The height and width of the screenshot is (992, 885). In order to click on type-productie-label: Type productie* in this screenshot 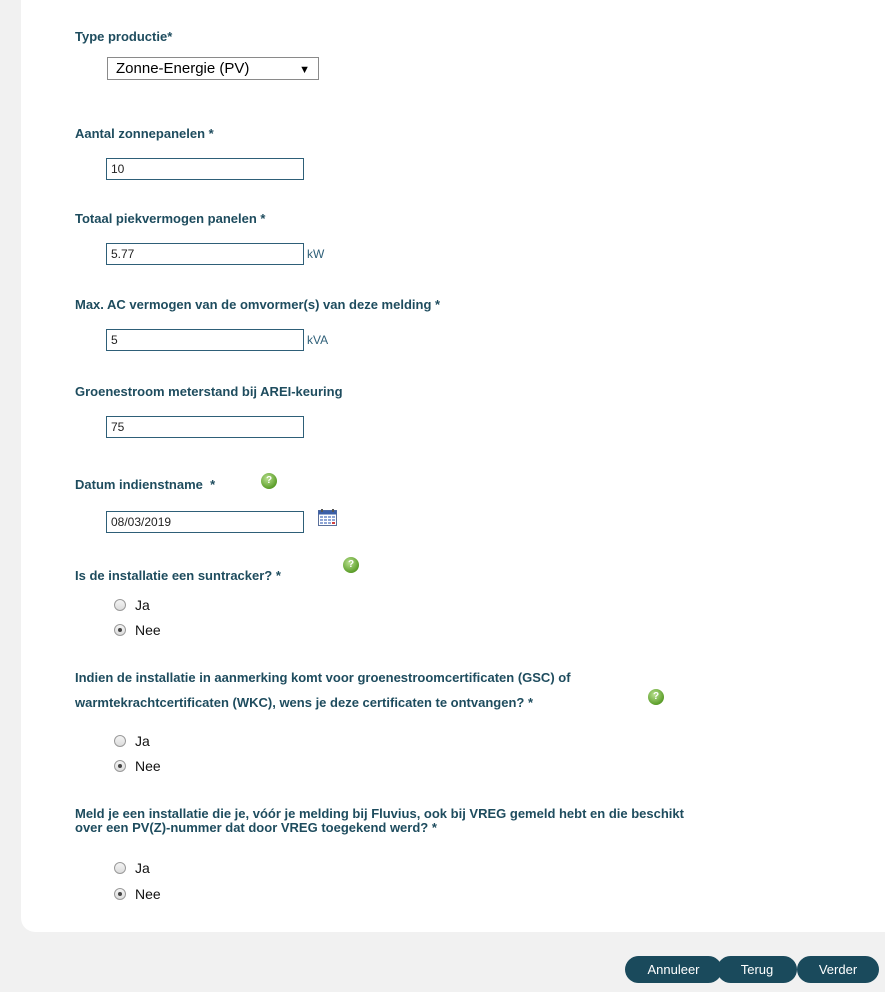, I will do `click(124, 36)`.